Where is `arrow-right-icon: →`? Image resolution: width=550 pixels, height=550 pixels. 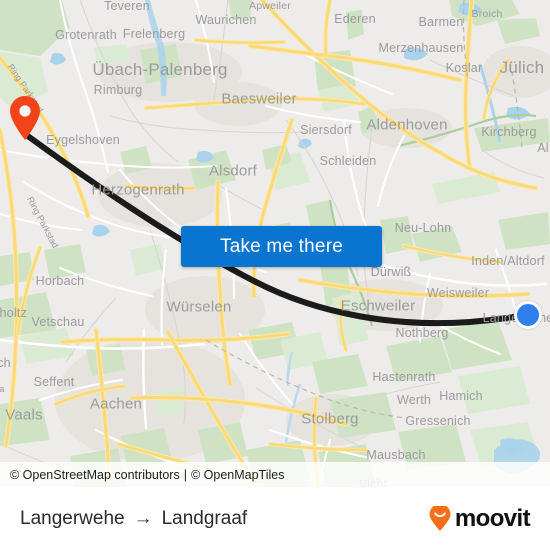 arrow-right-icon: → is located at coordinates (143, 518).